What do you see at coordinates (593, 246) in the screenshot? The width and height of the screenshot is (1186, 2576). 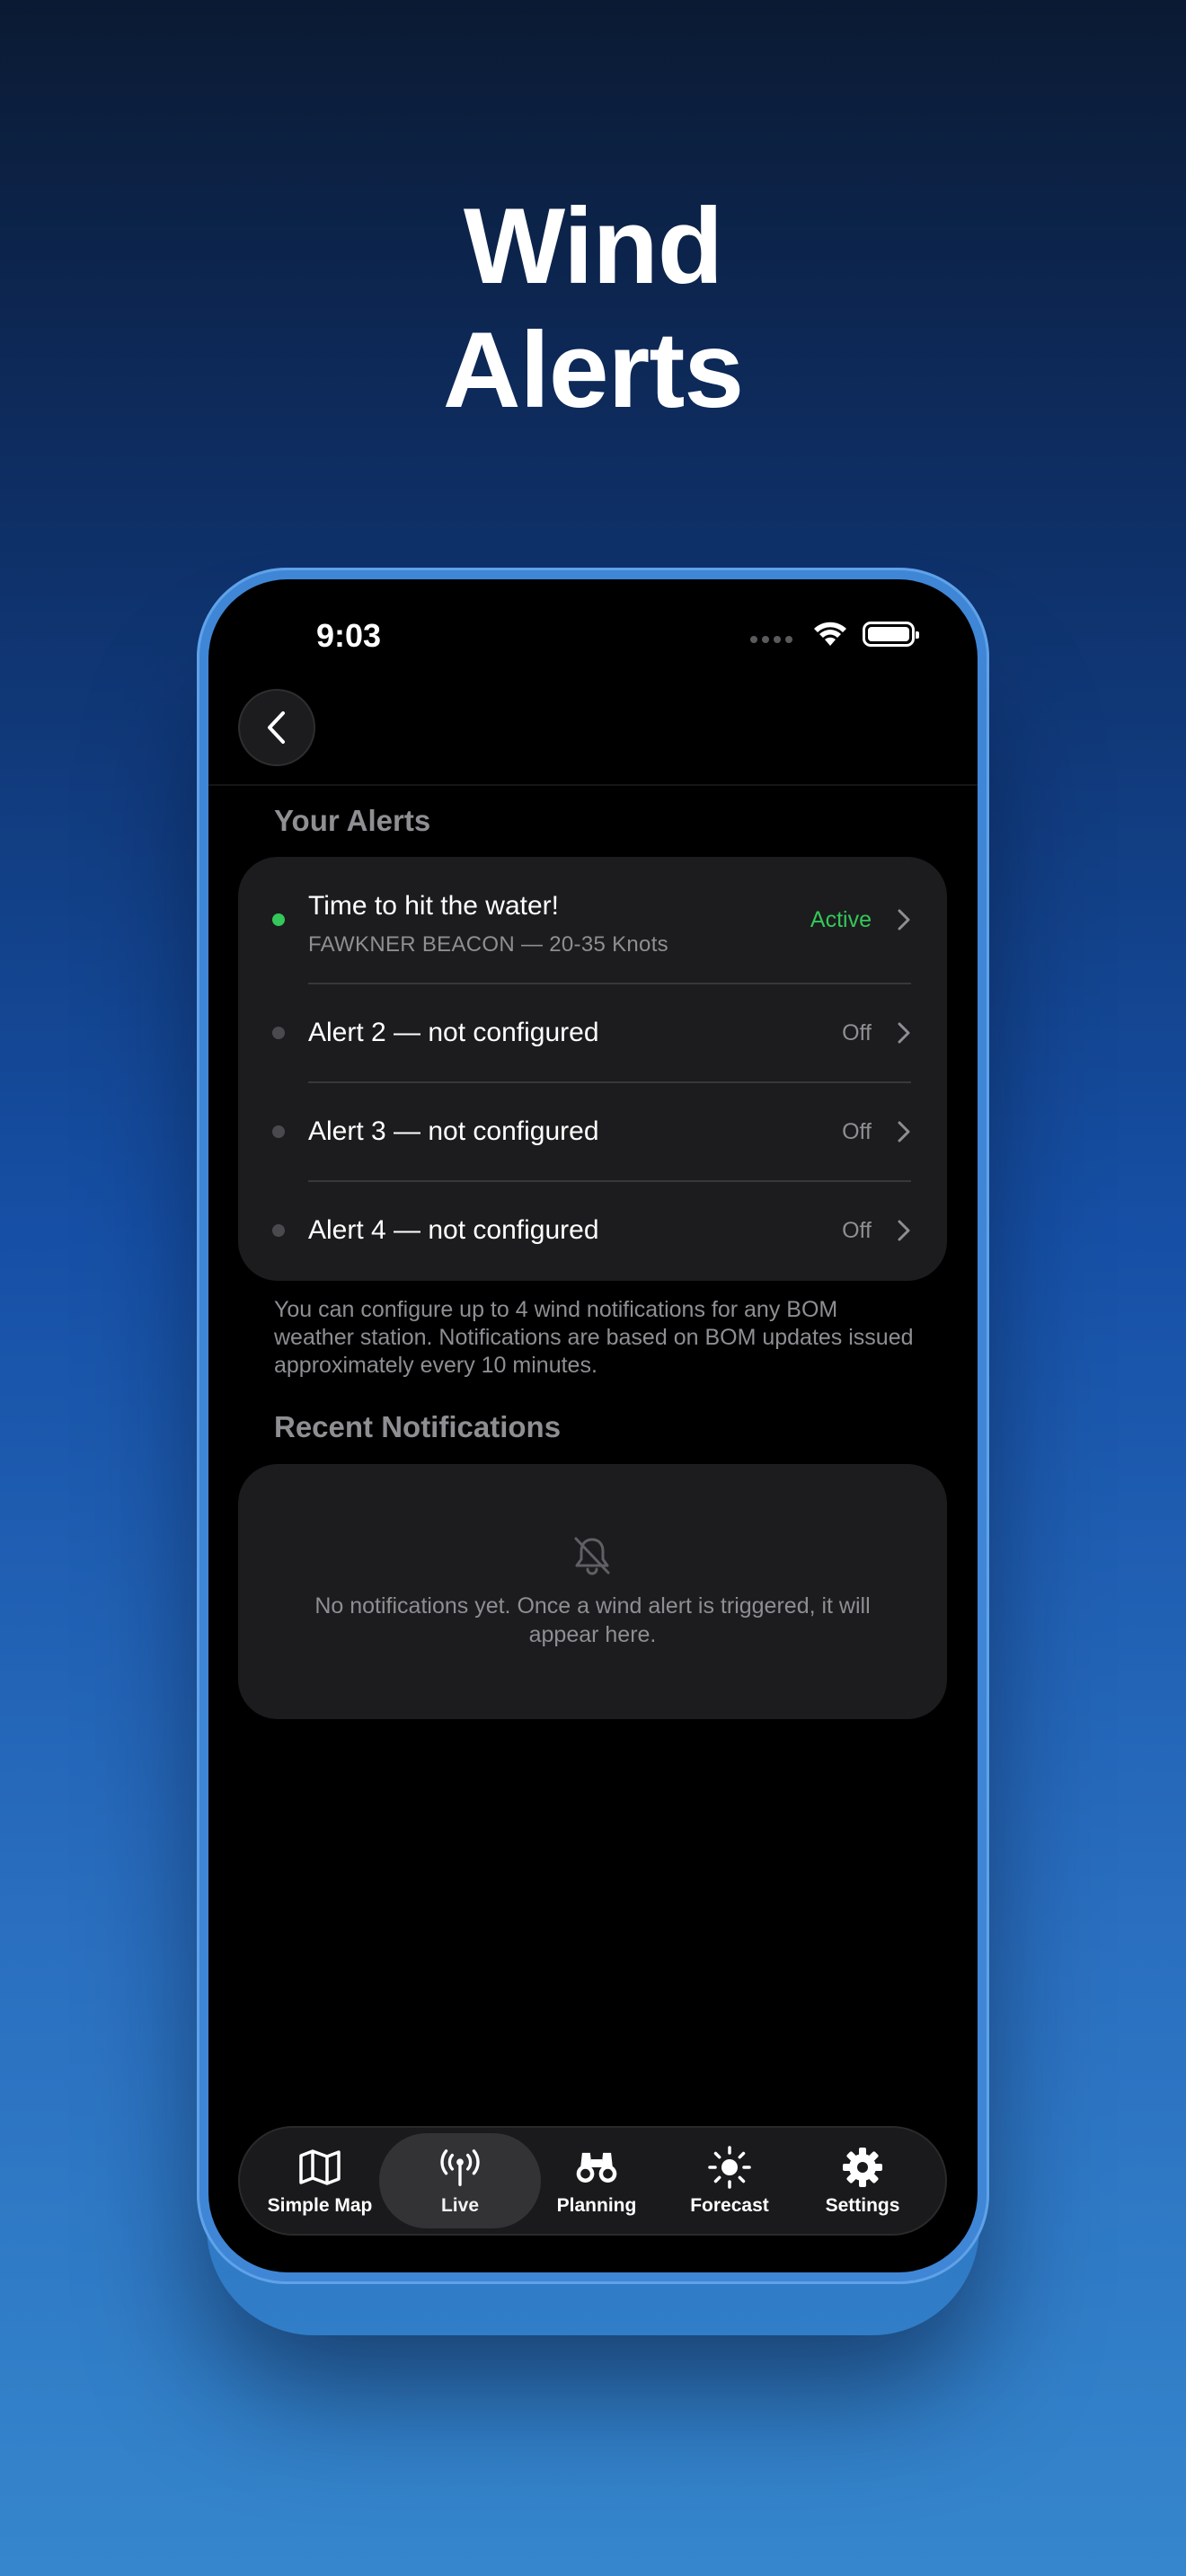 I see `headline-line-1: Wind` at bounding box center [593, 246].